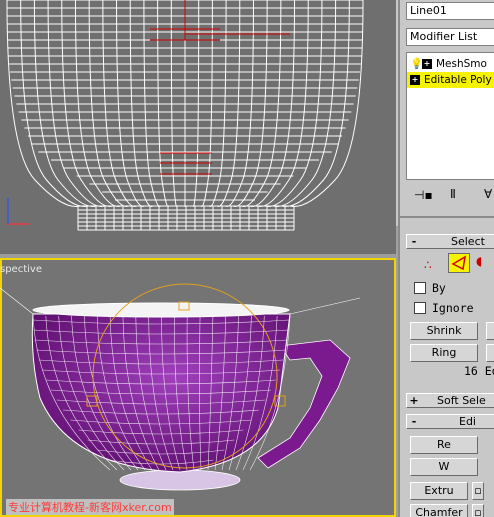 The image size is (494, 517). I want to click on by-vertex-label: By, so click(439, 288).